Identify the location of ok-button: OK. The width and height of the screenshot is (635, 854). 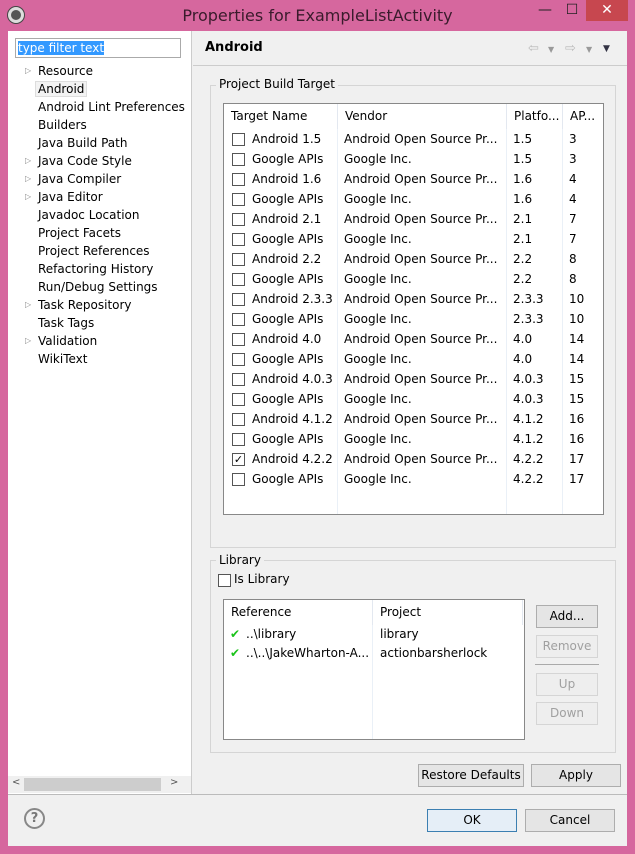
(472, 820).